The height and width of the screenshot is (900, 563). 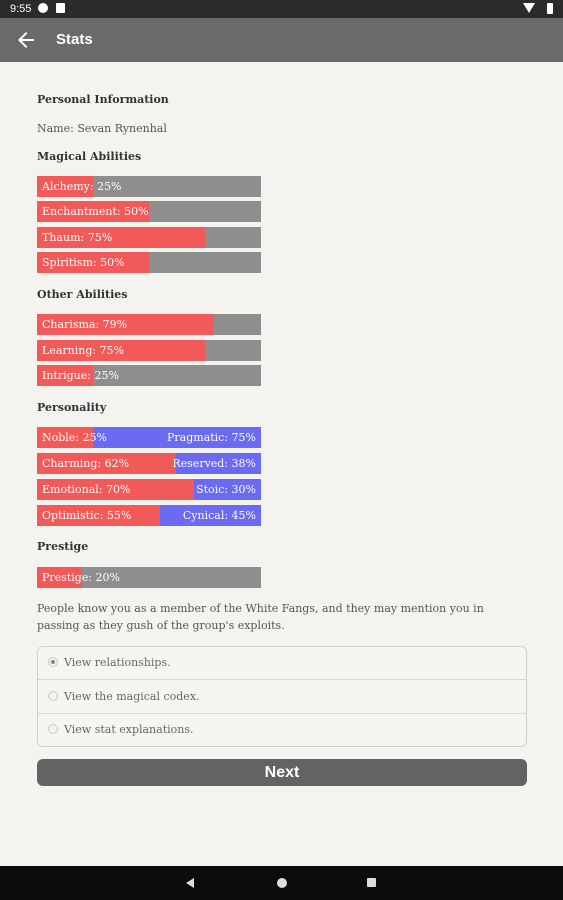 I want to click on stat-bar-intrigue: Intrigue: 25%, so click(x=149, y=375).